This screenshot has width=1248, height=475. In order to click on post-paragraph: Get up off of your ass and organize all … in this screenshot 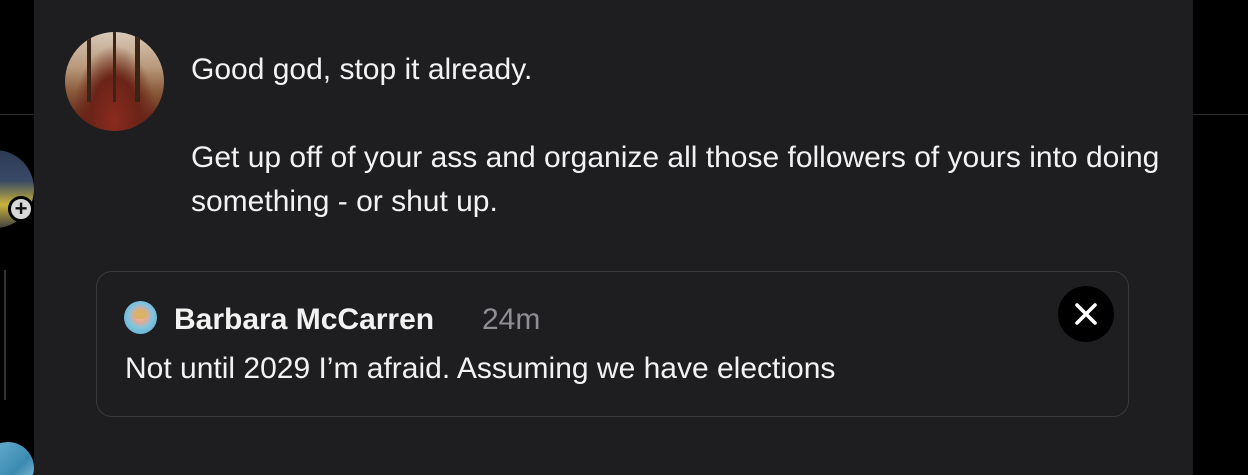, I will do `click(675, 179)`.